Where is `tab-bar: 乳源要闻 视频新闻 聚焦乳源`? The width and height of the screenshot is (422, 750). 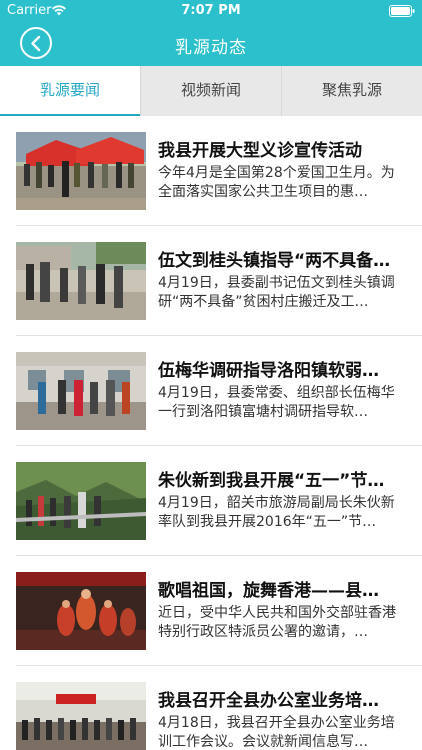
tab-bar: 乳源要闻 视频新闻 聚焦乳源 is located at coordinates (211, 91).